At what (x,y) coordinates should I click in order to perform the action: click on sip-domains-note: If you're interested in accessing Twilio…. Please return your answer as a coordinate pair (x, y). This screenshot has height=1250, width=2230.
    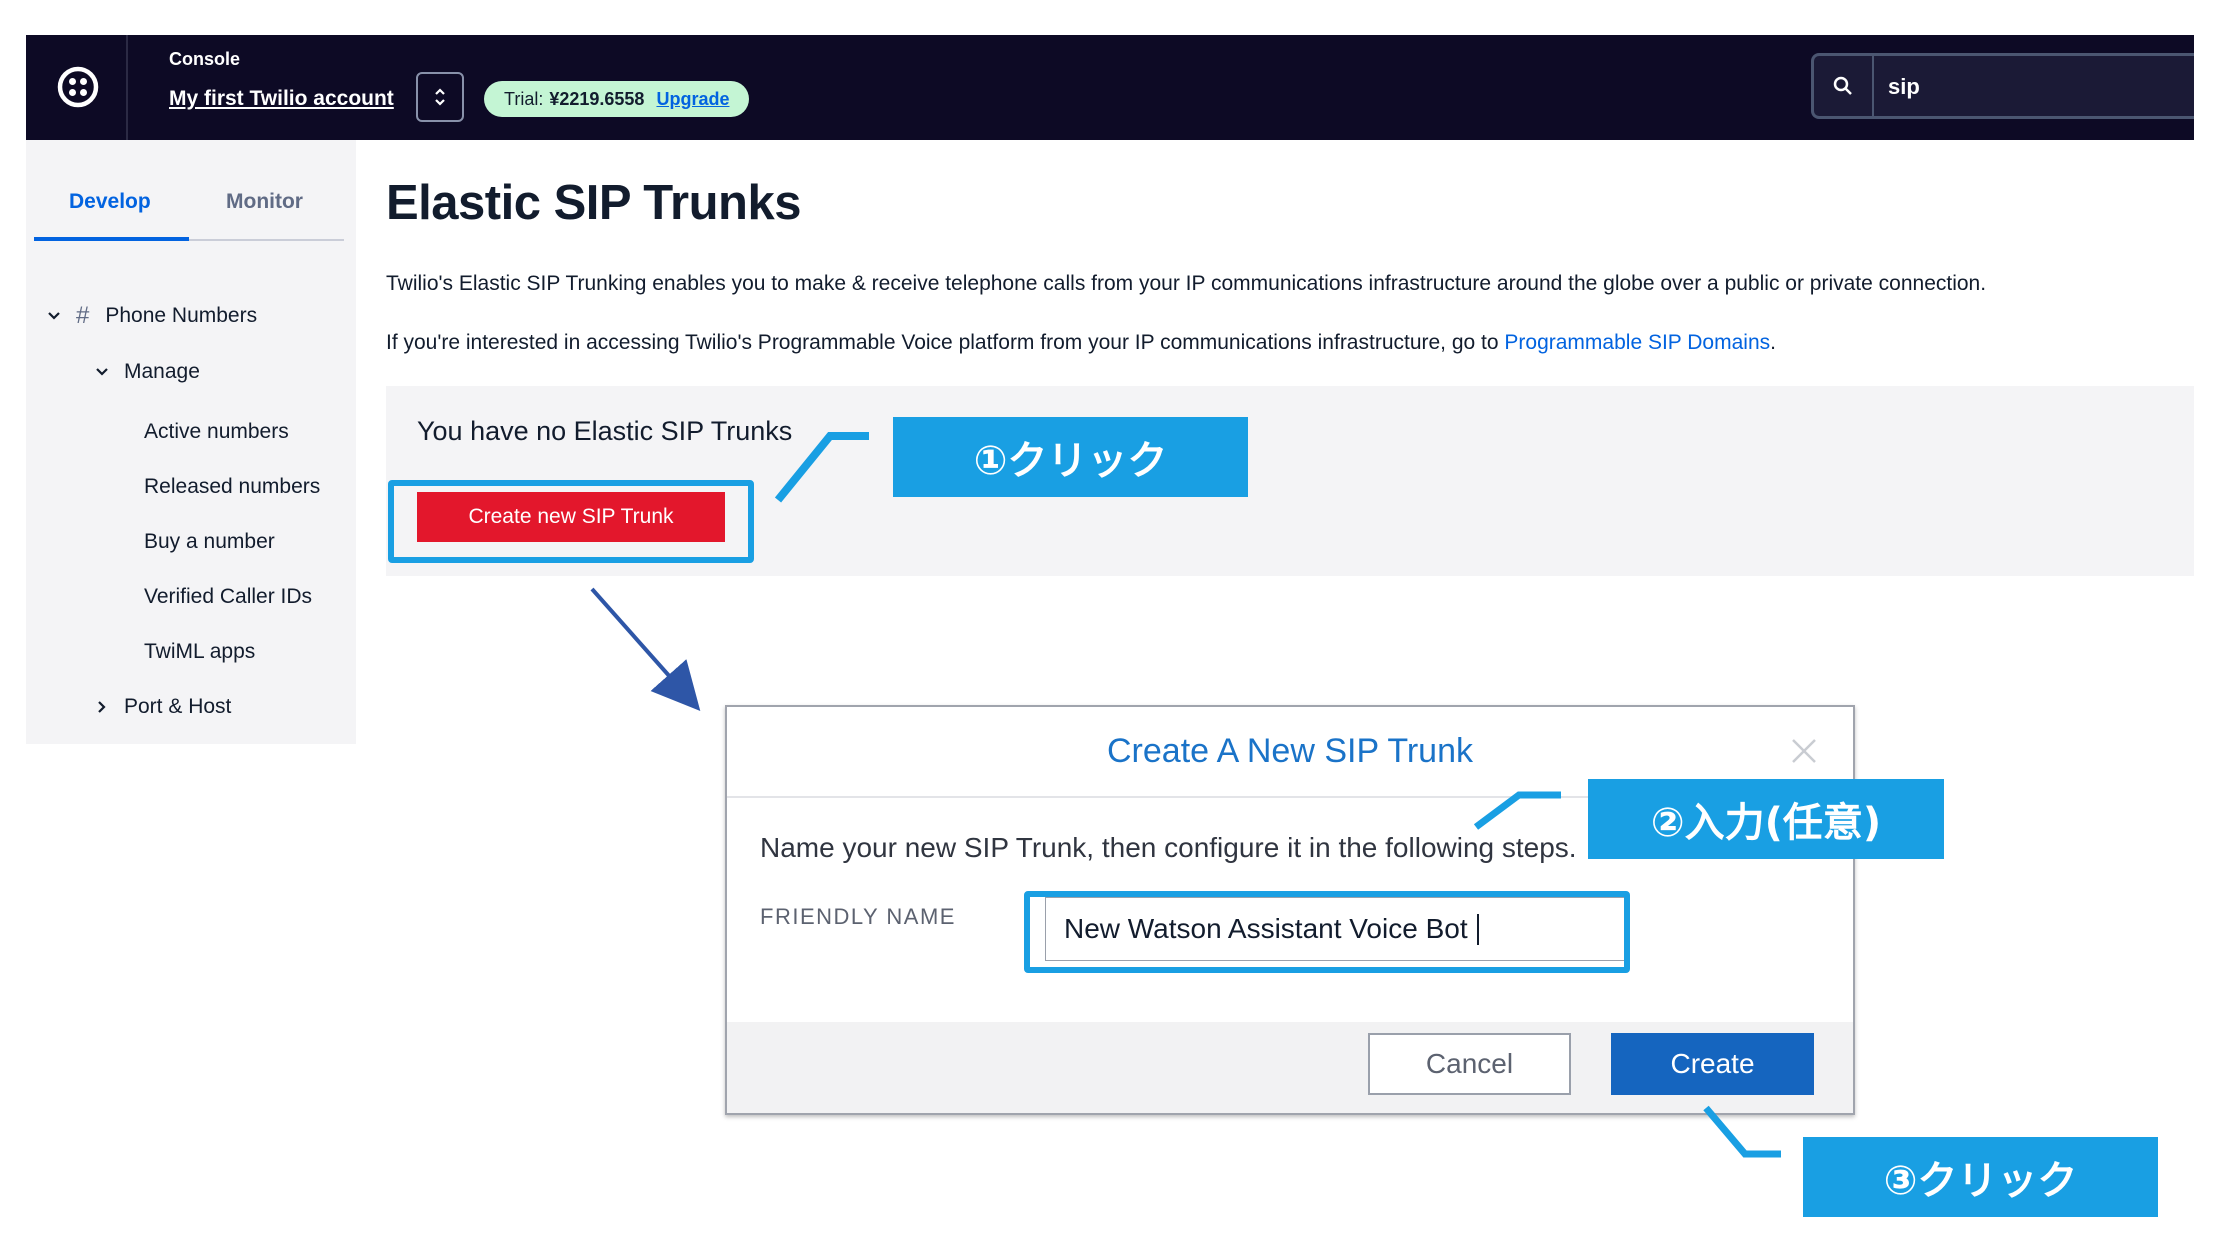
    Looking at the image, I should click on (1081, 343).